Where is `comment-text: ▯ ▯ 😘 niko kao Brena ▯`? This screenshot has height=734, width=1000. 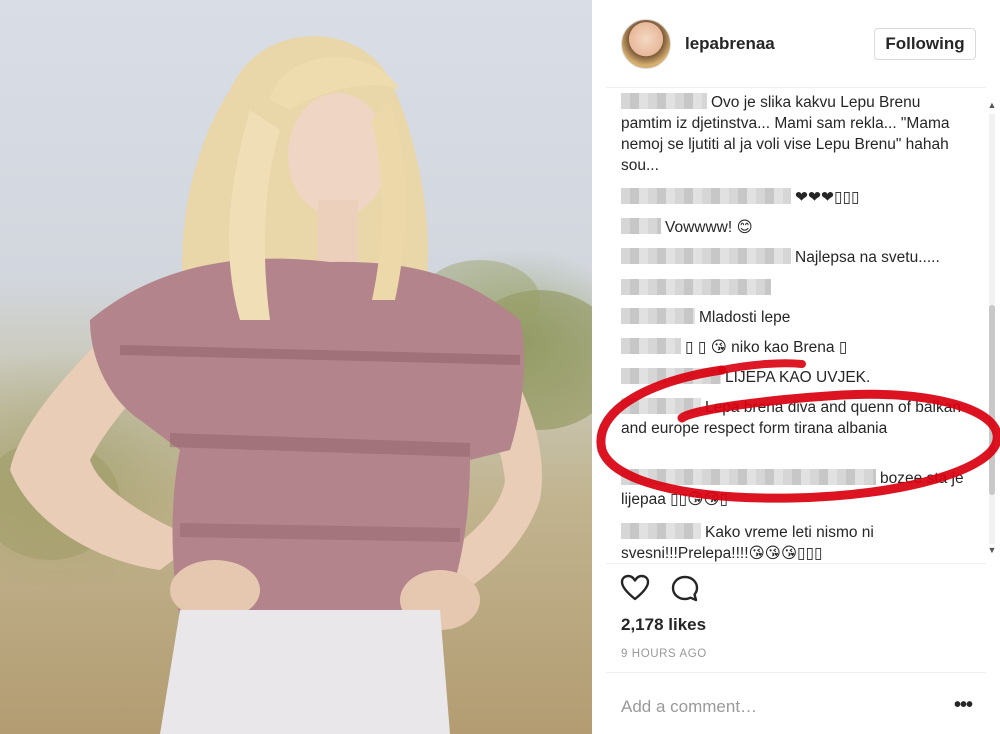 comment-text: ▯ ▯ 😘 niko kao Brena ▯ is located at coordinates (766, 347).